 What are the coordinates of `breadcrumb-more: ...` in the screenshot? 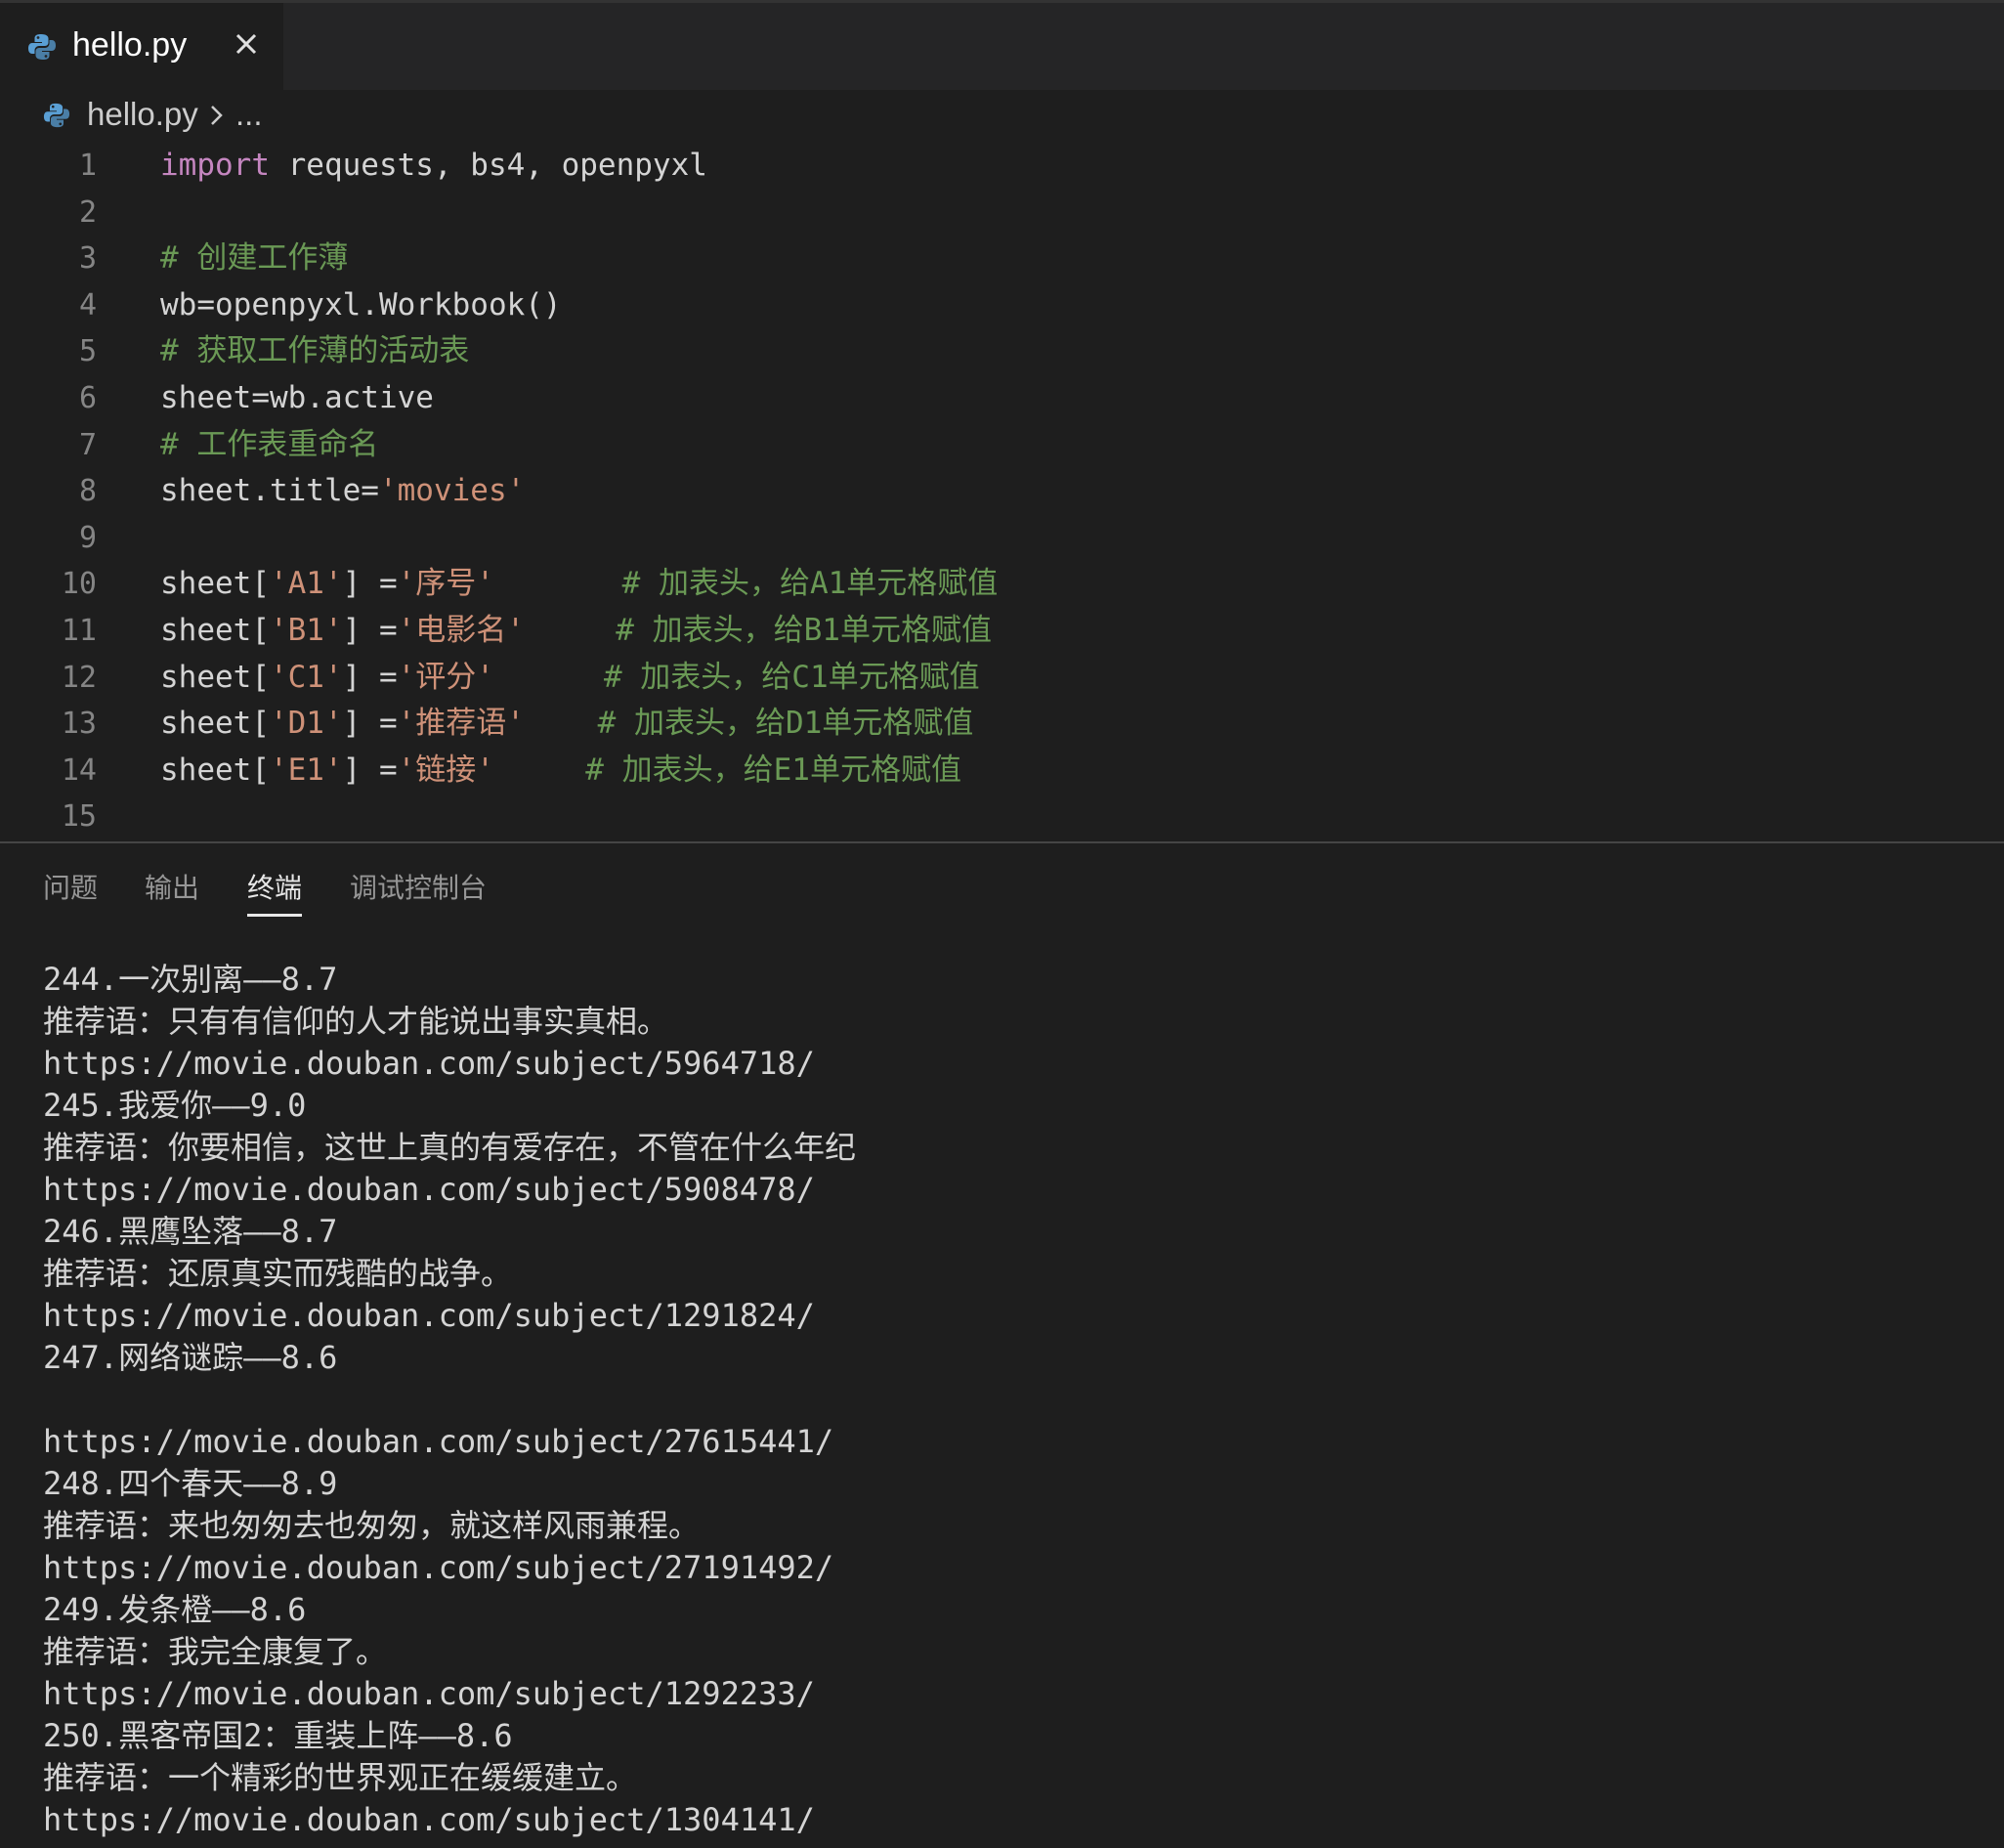 It's located at (249, 115).